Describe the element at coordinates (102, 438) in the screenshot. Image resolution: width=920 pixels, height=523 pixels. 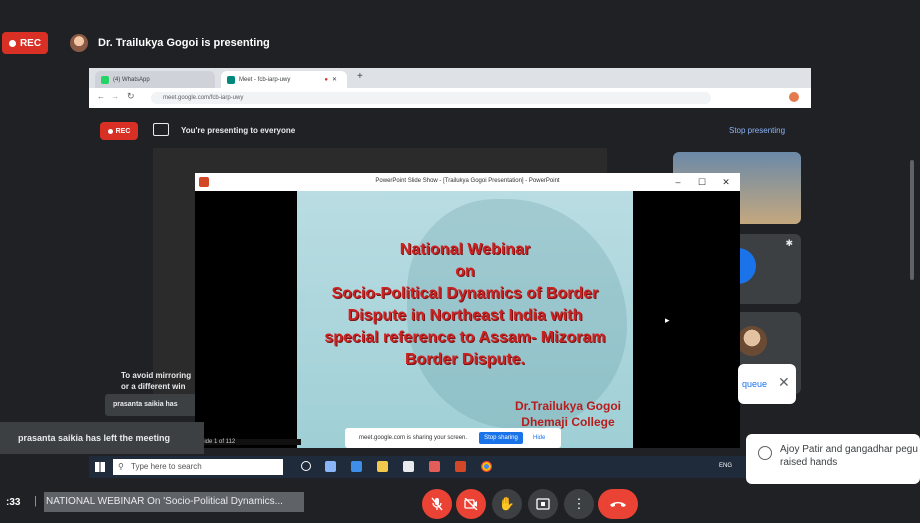
I see `left-meeting-toast: prasanta saikia has left the meeting` at that location.